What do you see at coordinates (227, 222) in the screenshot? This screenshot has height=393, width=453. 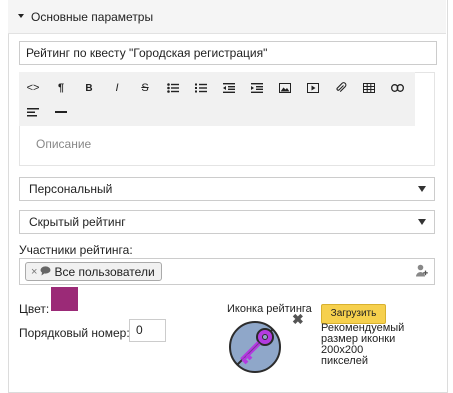 I see `rating-visibility-select: Скрытый рейтинг` at bounding box center [227, 222].